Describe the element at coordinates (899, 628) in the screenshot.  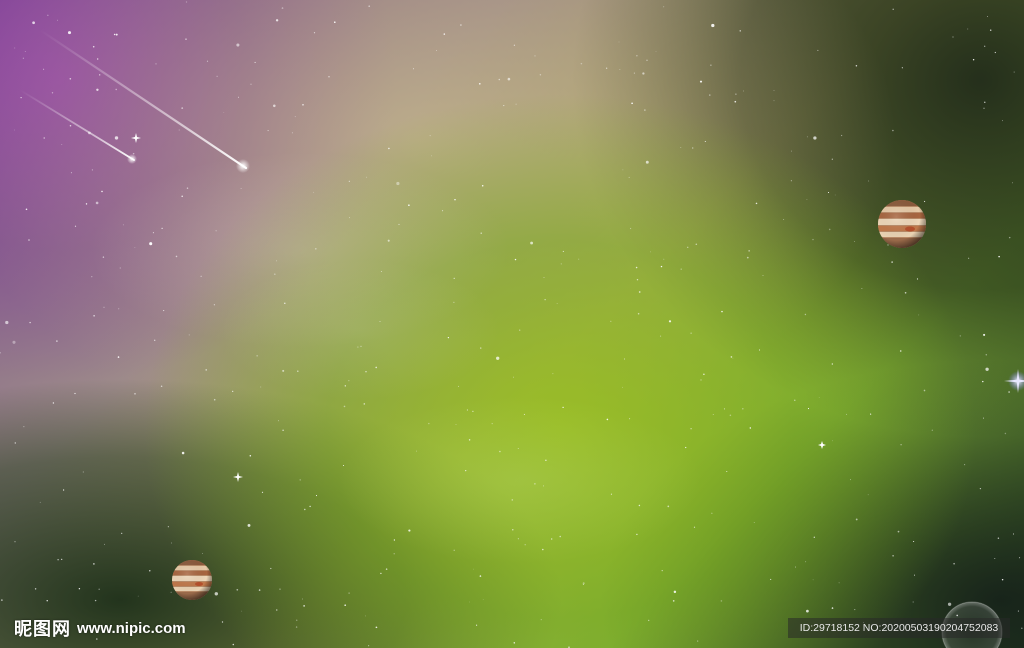
I see `image-id-watermark: ID:29718152 NO:20200503190204752083` at that location.